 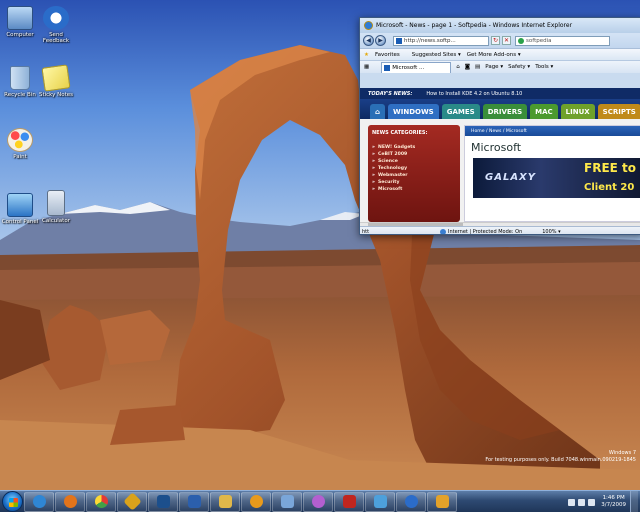 What do you see at coordinates (390, 93) in the screenshot?
I see `todays-news-label: TODAY'S NEWS:` at bounding box center [390, 93].